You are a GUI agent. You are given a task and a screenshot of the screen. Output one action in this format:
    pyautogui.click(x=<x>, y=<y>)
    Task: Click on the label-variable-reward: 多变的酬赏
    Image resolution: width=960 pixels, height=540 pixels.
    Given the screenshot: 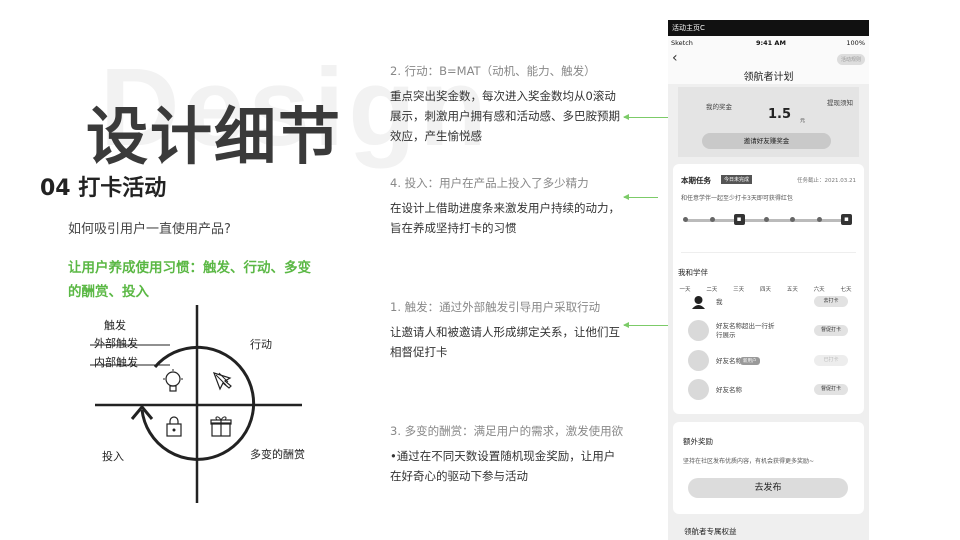 What is the action you would take?
    pyautogui.click(x=277, y=454)
    